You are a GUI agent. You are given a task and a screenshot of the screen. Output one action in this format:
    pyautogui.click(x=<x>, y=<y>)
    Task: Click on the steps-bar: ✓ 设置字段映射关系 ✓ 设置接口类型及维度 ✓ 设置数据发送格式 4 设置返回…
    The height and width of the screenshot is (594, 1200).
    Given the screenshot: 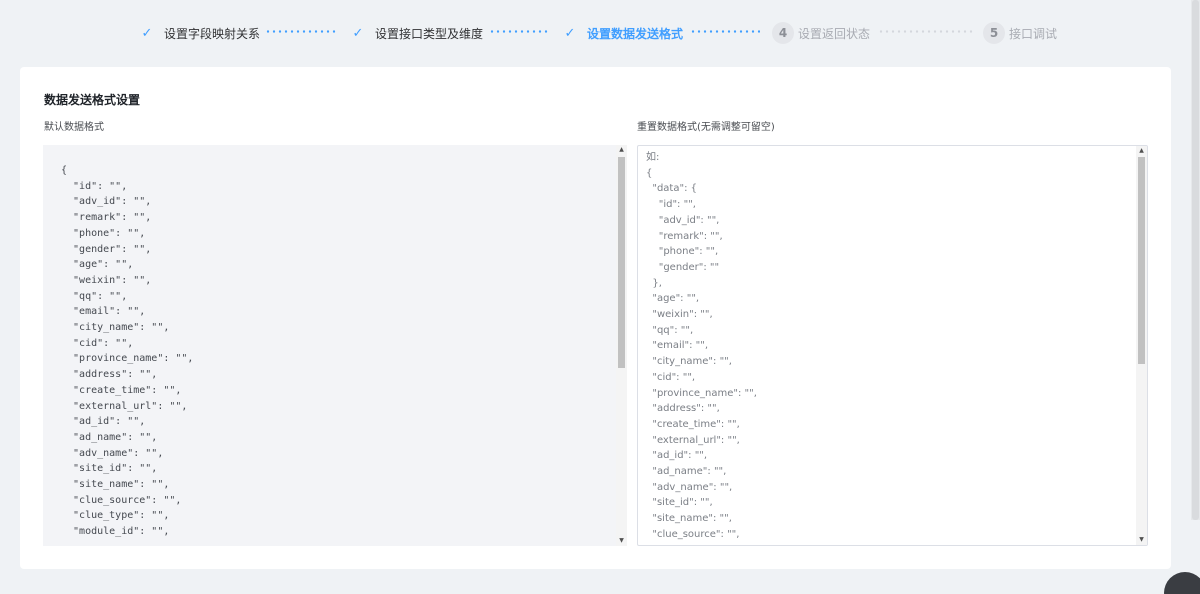 What is the action you would take?
    pyautogui.click(x=600, y=33)
    